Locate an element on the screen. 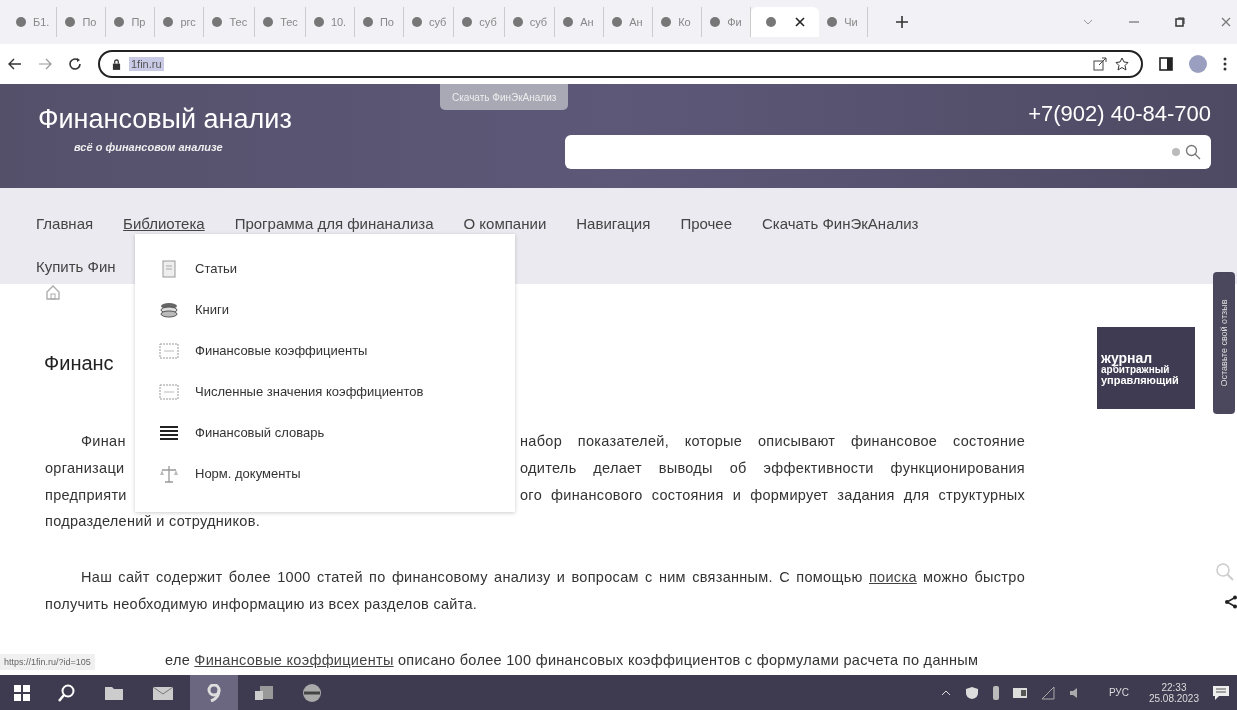 The image size is (1237, 710). taskbar-app is located at coordinates (214, 692).